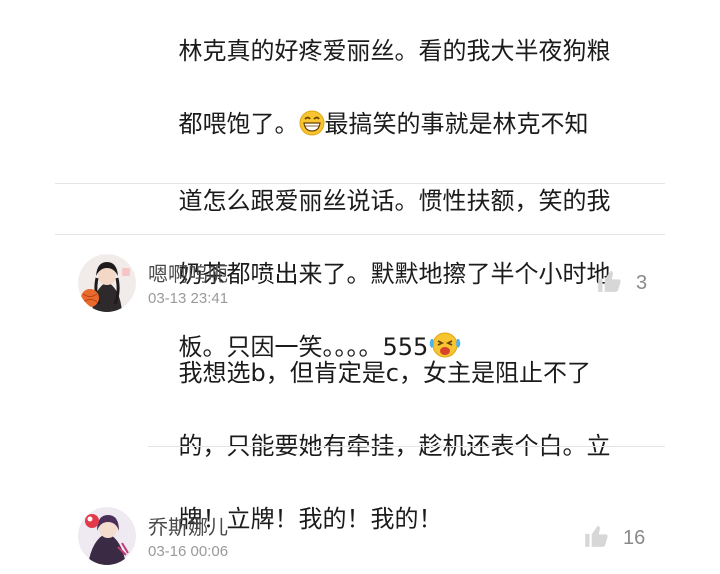  Describe the element at coordinates (456, 123) in the screenshot. I see `comment-line: 最搞笑的事就是林克不知` at that location.